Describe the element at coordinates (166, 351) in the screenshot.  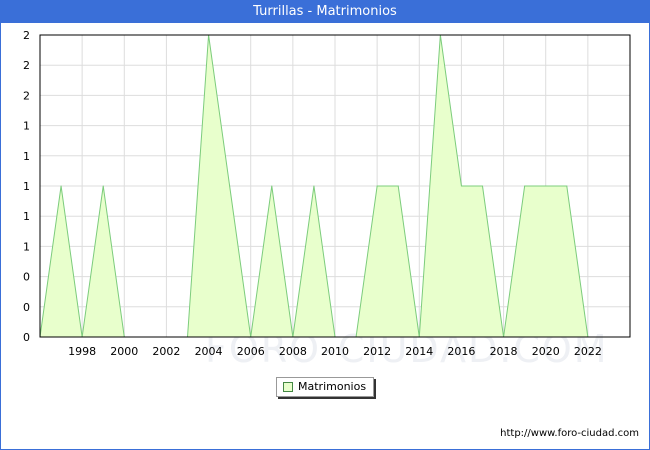
I see `x-tick-label: 2002` at that location.